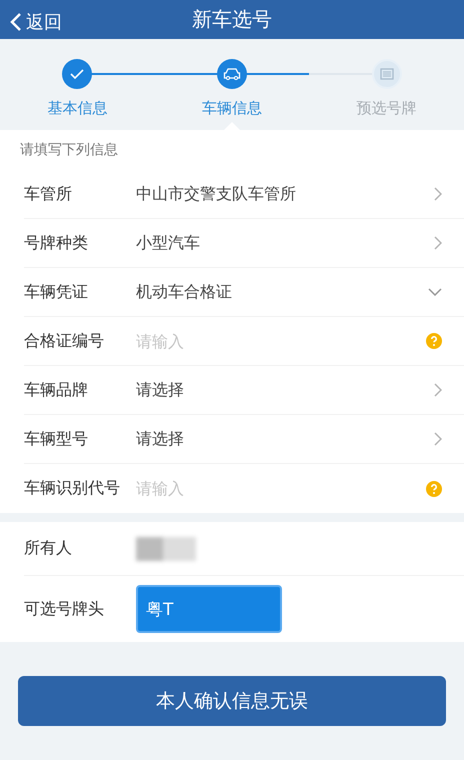  I want to click on field-label: 可选号牌头, so click(64, 609).